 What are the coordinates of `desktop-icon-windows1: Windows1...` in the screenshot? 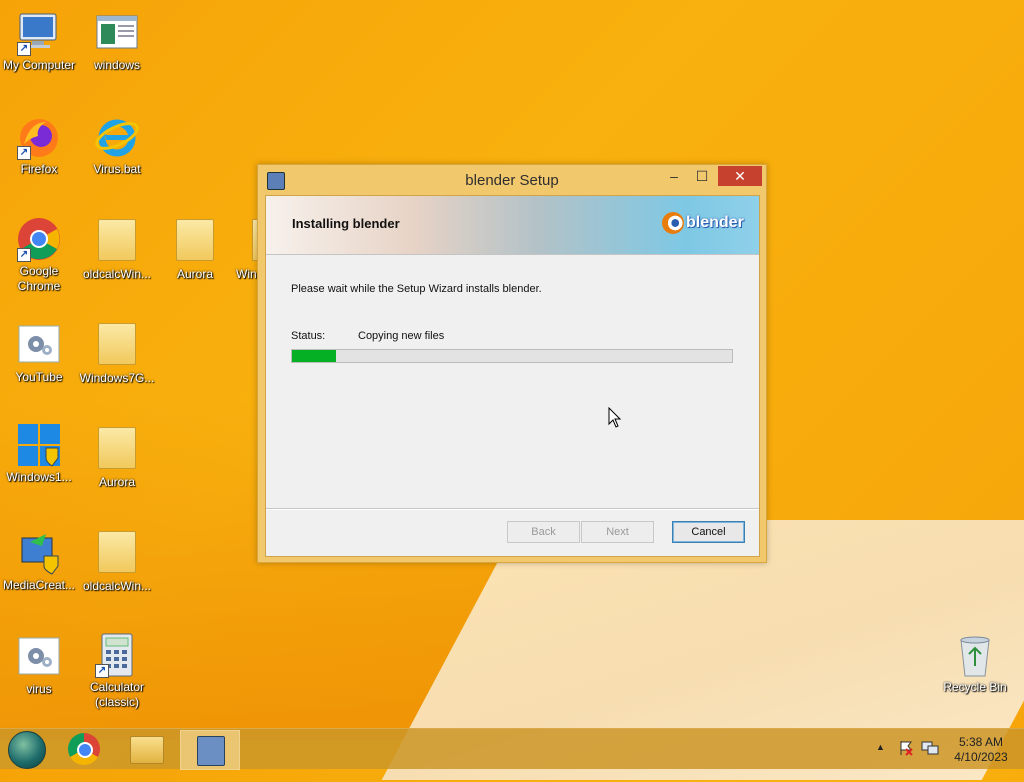 It's located at (39, 453).